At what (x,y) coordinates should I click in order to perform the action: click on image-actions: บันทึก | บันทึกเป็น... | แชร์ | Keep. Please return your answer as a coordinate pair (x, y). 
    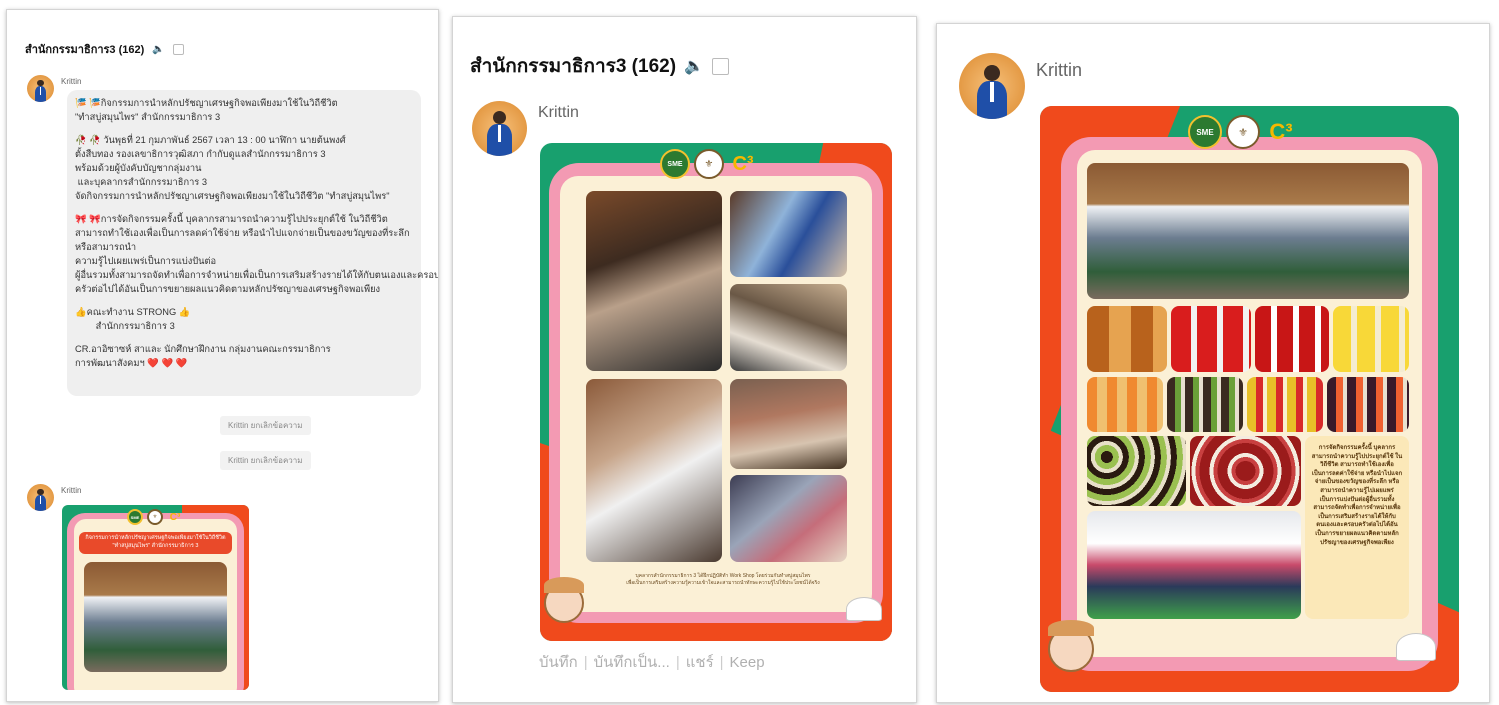
    Looking at the image, I should click on (652, 662).